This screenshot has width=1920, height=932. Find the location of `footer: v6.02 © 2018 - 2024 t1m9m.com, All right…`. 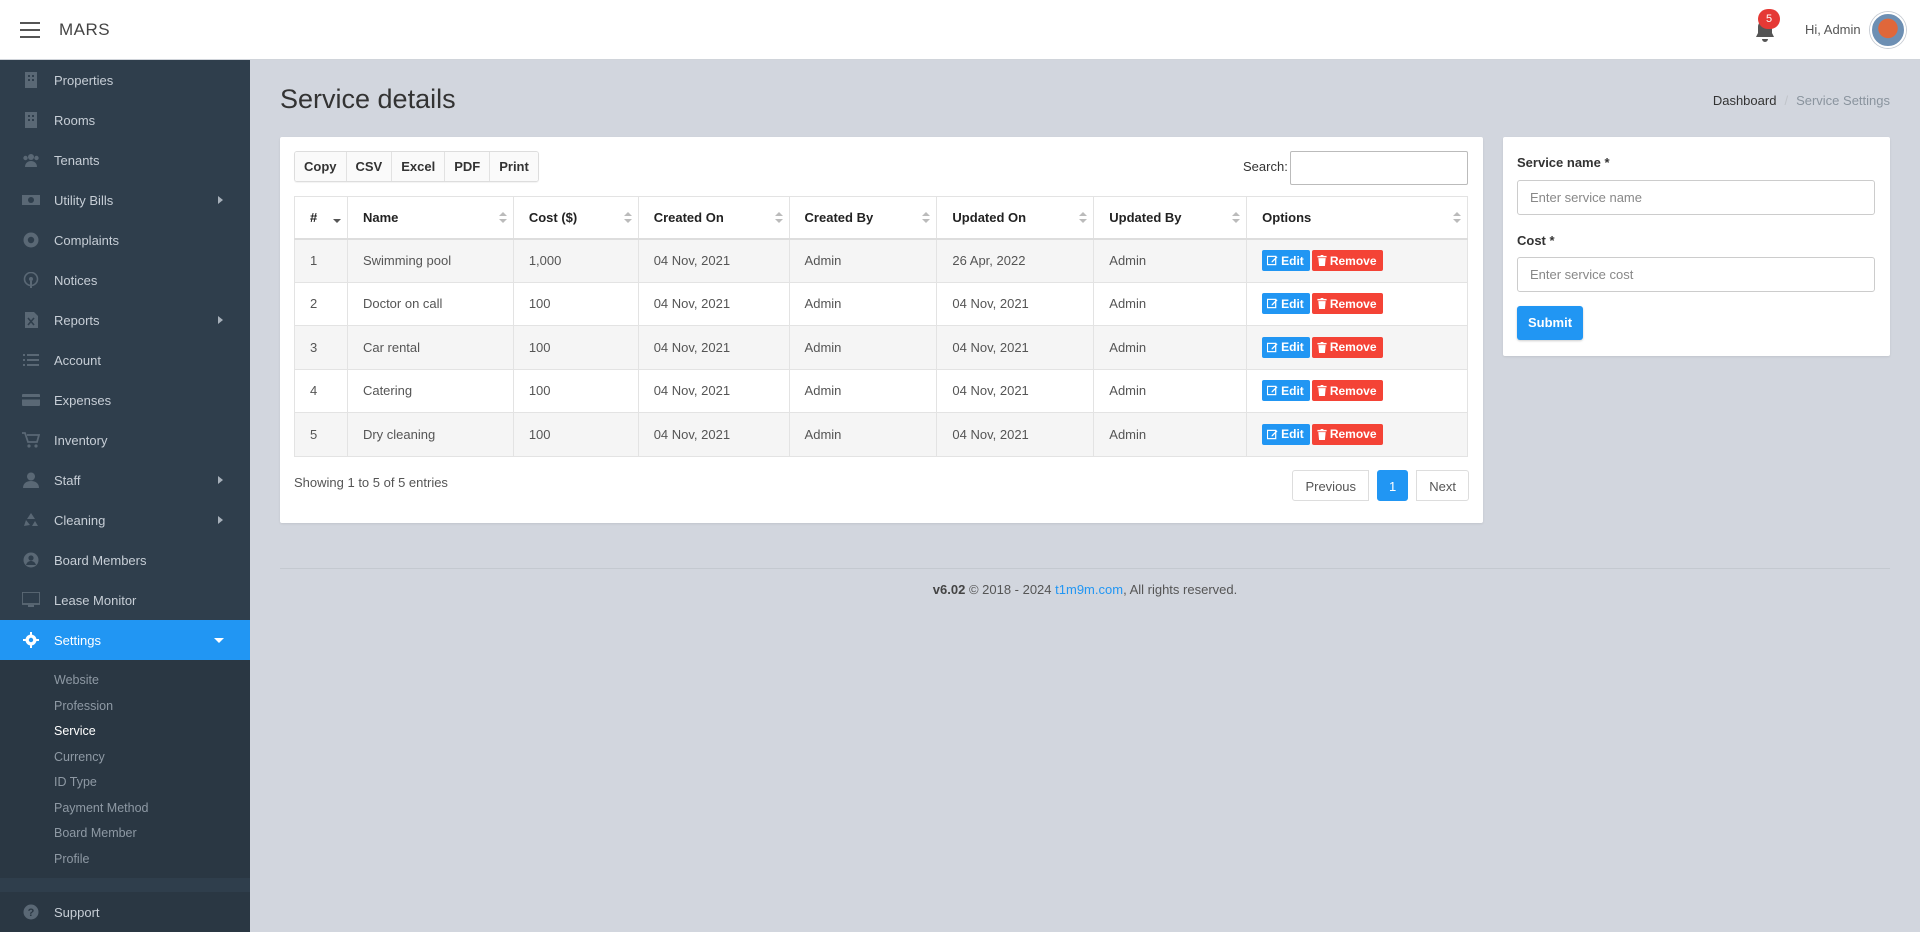

footer: v6.02 © 2018 - 2024 t1m9m.com, All right… is located at coordinates (1085, 589).